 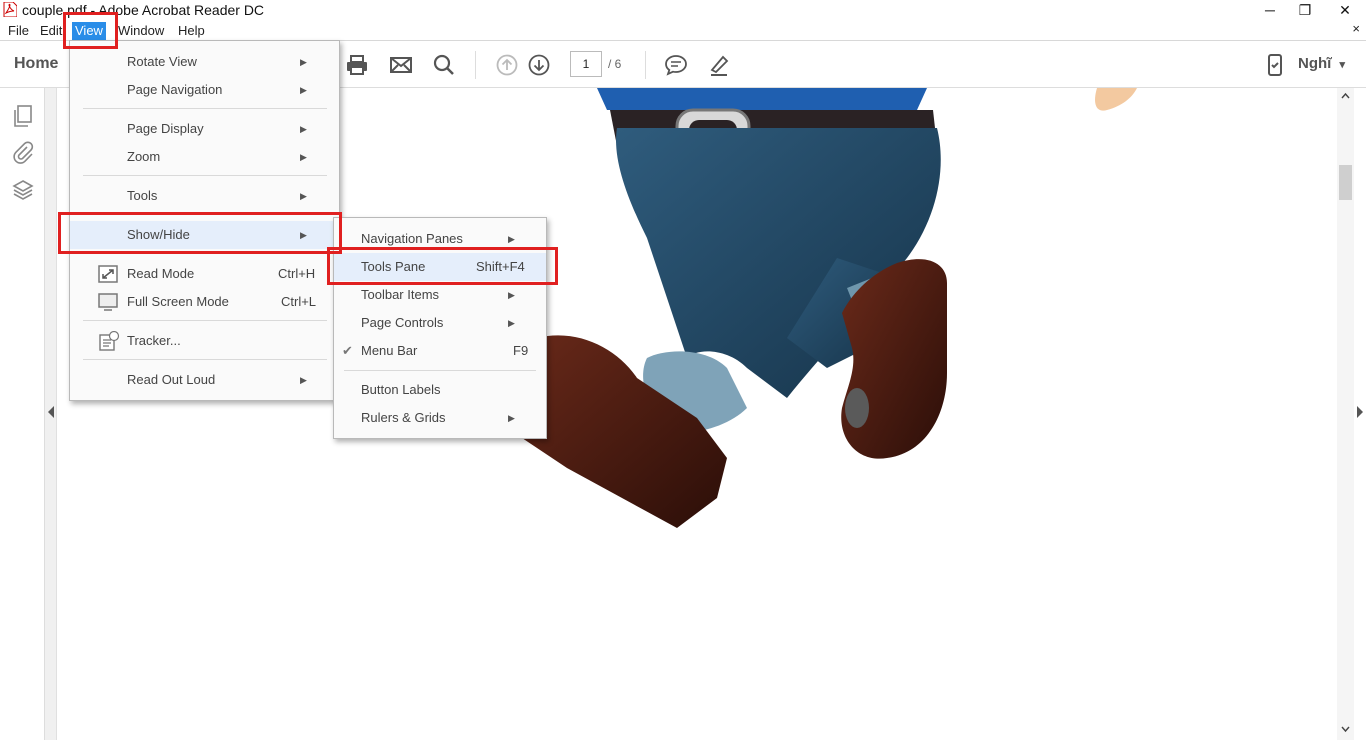 I want to click on menu-item-show-hide: Show/Hide ▶, so click(x=204, y=235).